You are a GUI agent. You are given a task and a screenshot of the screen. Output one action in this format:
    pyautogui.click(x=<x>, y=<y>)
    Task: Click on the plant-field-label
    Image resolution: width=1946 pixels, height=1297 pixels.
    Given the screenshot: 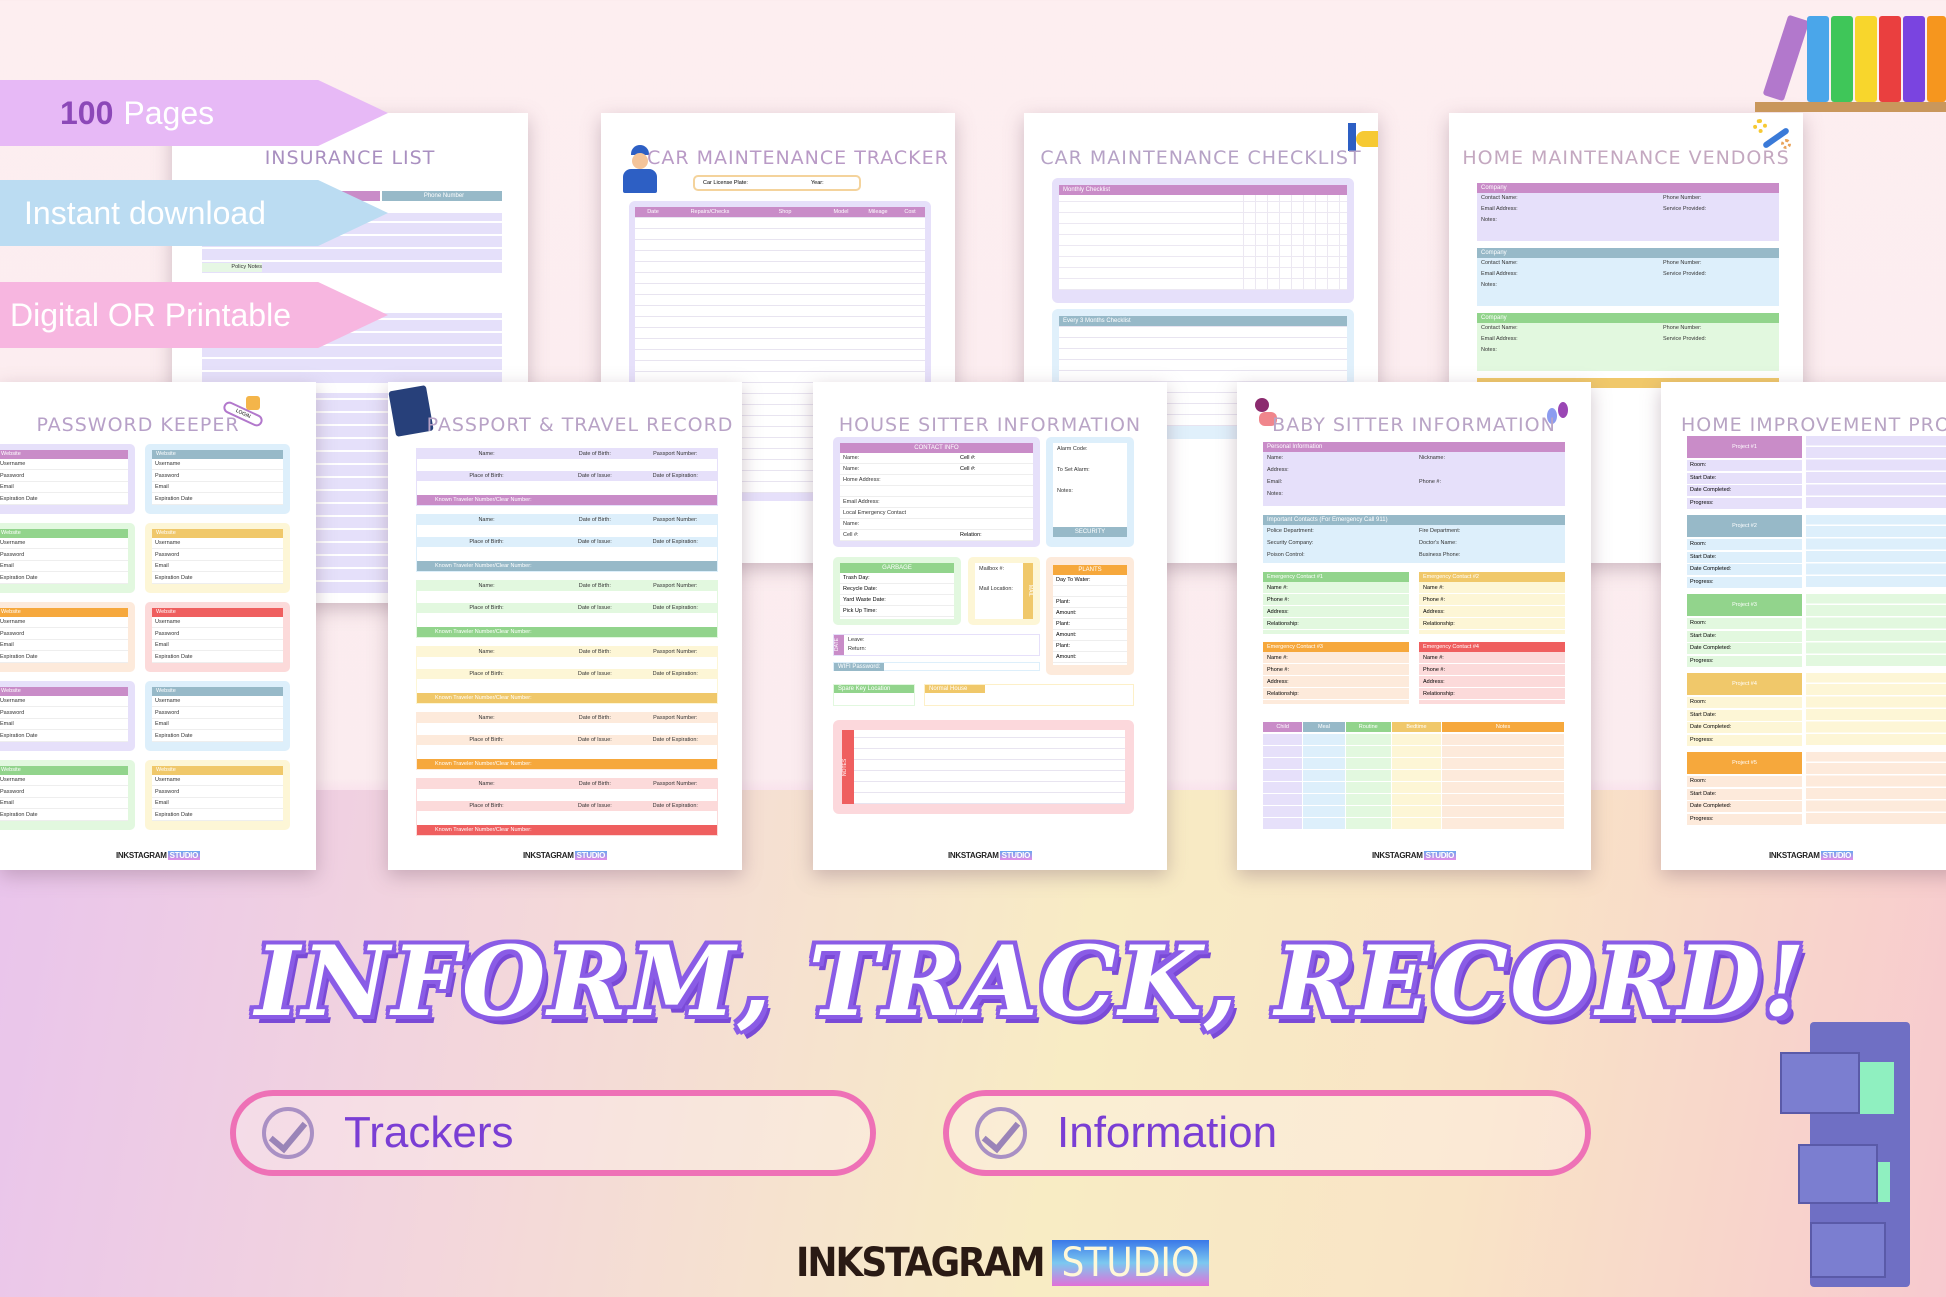 What is the action you would take?
    pyautogui.click(x=1090, y=591)
    